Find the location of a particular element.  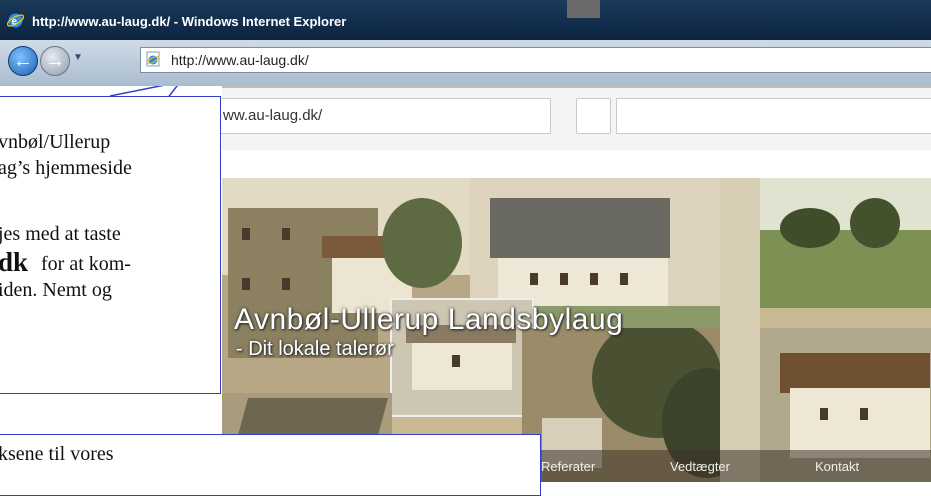

callout-bold-domain: dk is located at coordinates (14, 262).